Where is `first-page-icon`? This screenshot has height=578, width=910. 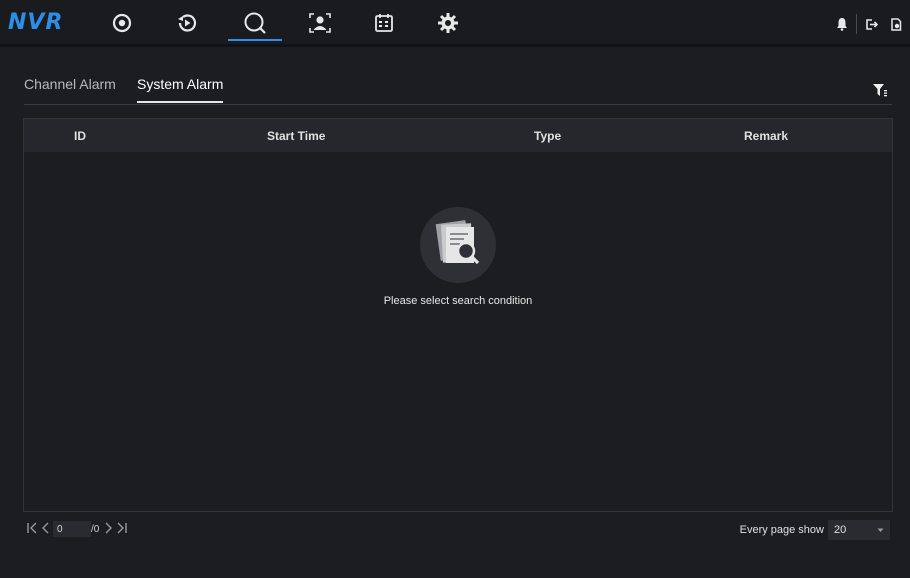 first-page-icon is located at coordinates (32, 527).